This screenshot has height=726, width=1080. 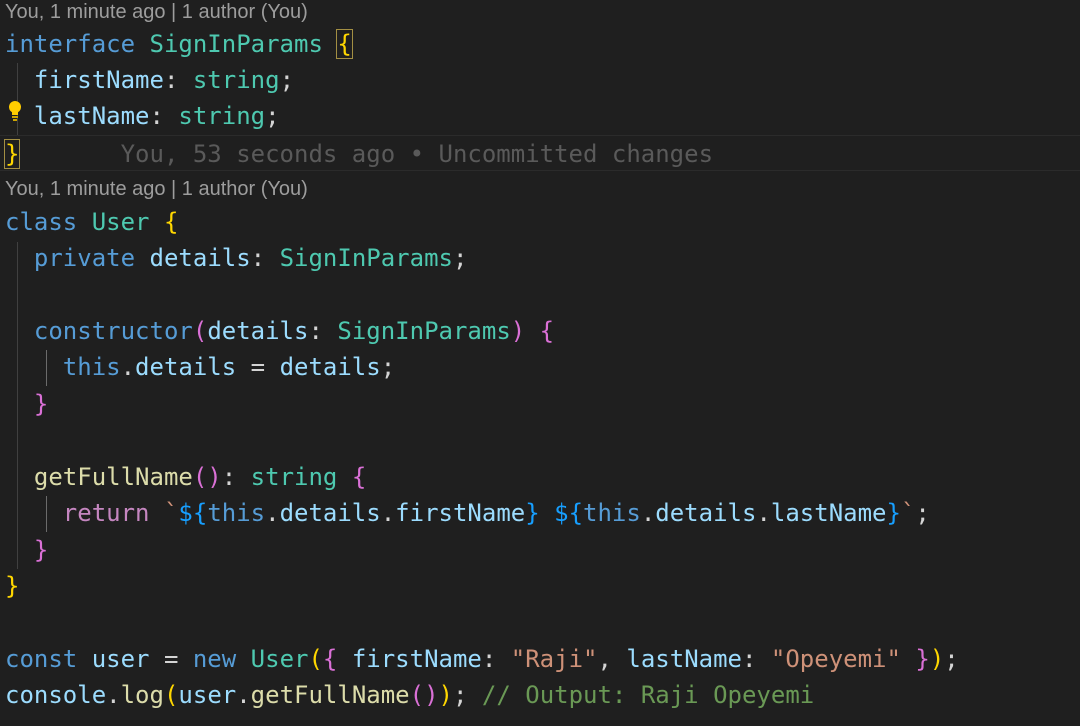 What do you see at coordinates (648, 695) in the screenshot?
I see `comment-token: // Output: Raji Opeyemi` at bounding box center [648, 695].